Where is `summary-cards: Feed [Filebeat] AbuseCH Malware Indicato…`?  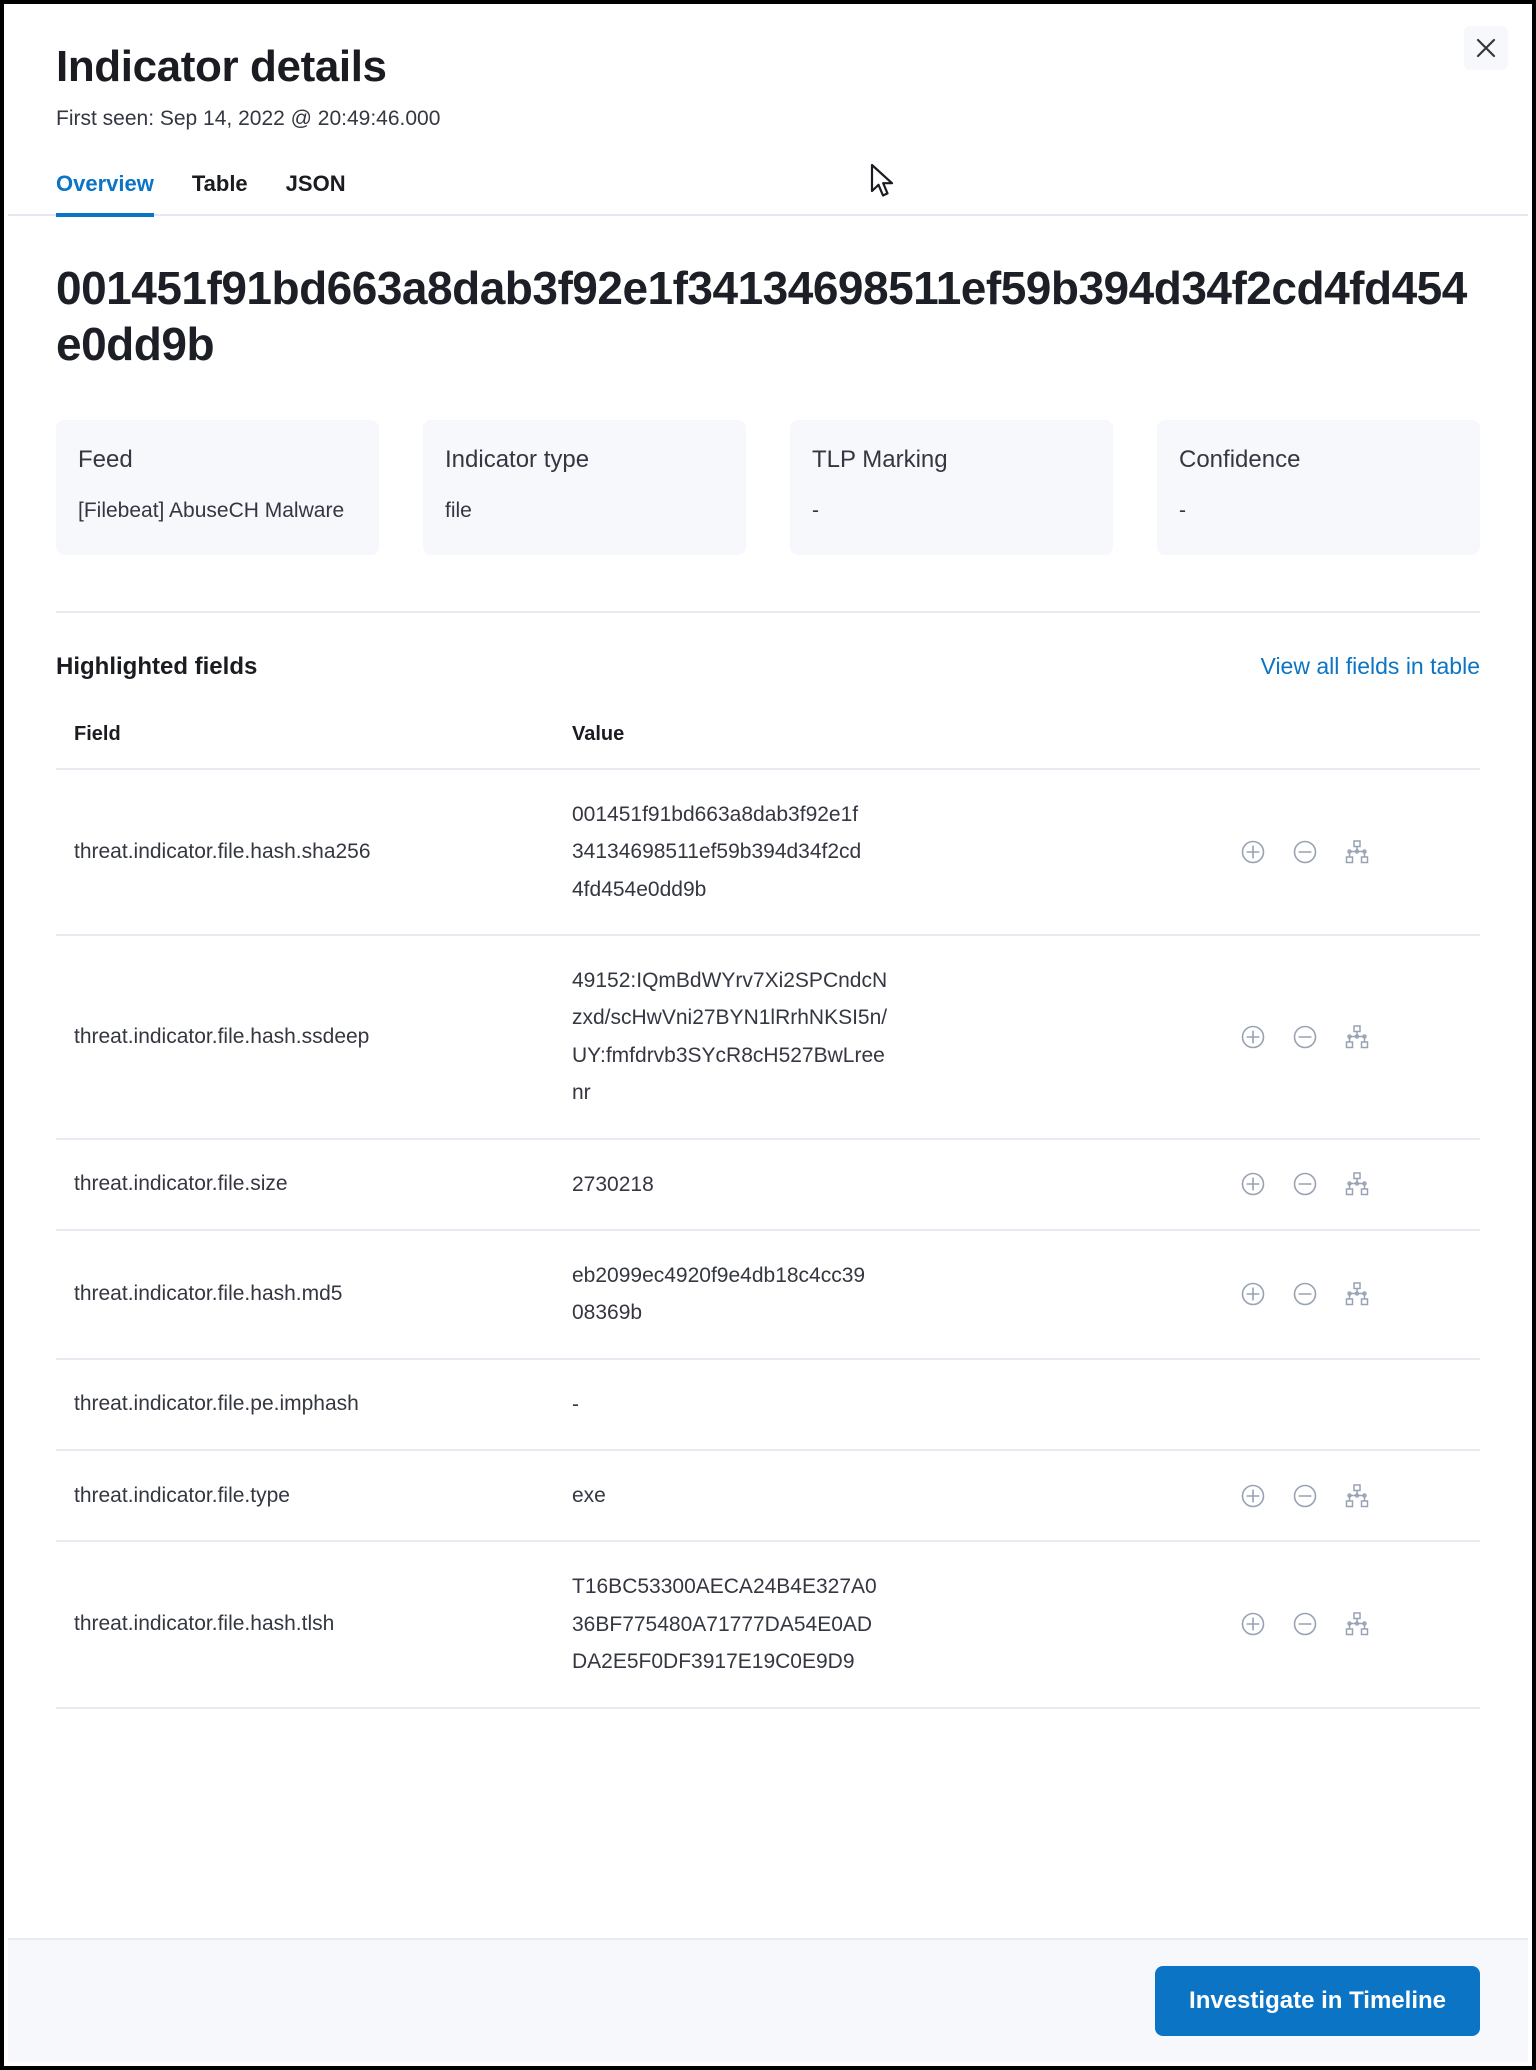
summary-cards: Feed [Filebeat] AbuseCH Malware Indicato… is located at coordinates (768, 487).